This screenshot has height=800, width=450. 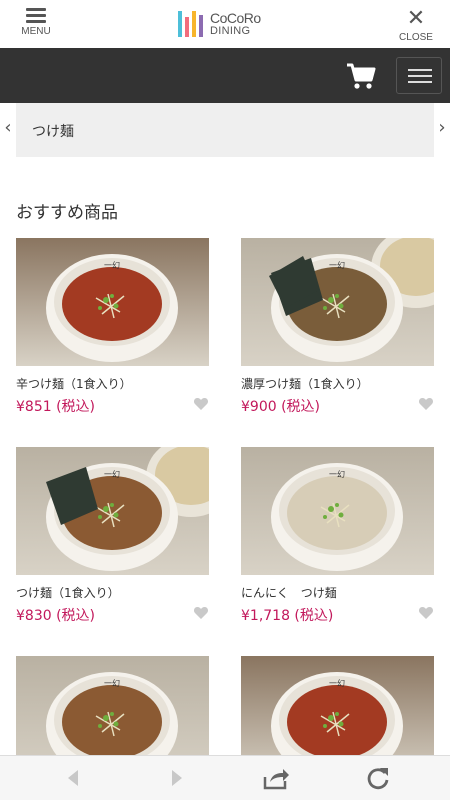 I want to click on product-card: 一幻つけ麺（1食入り） ¥830 (税込), so click(x=112, y=537).